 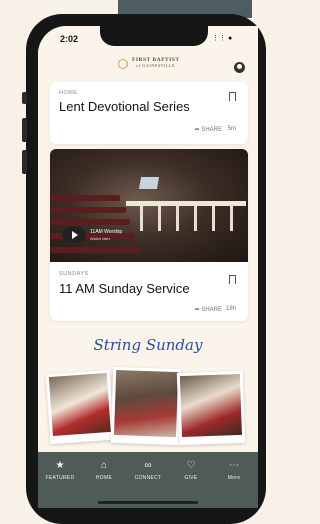 What do you see at coordinates (69, 39) in the screenshot?
I see `status-time: 2:02` at bounding box center [69, 39].